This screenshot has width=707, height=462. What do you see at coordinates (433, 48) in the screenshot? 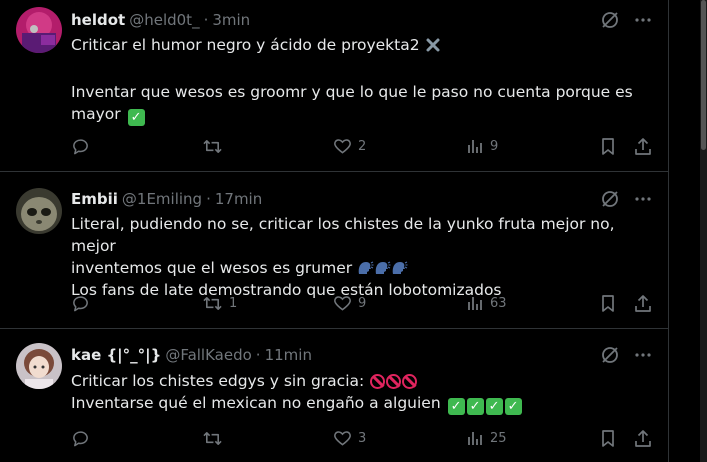
I see `cross-mark-icon` at bounding box center [433, 48].